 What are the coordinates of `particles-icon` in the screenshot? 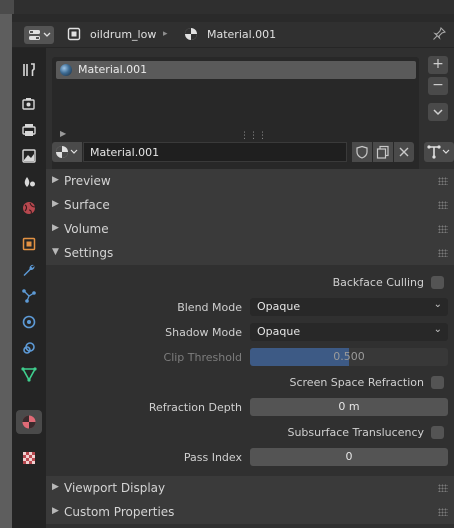 It's located at (29, 296).